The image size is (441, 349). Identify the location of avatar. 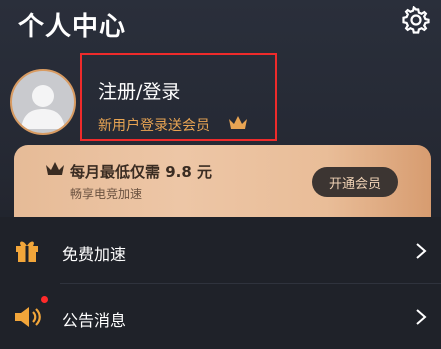
(43, 102).